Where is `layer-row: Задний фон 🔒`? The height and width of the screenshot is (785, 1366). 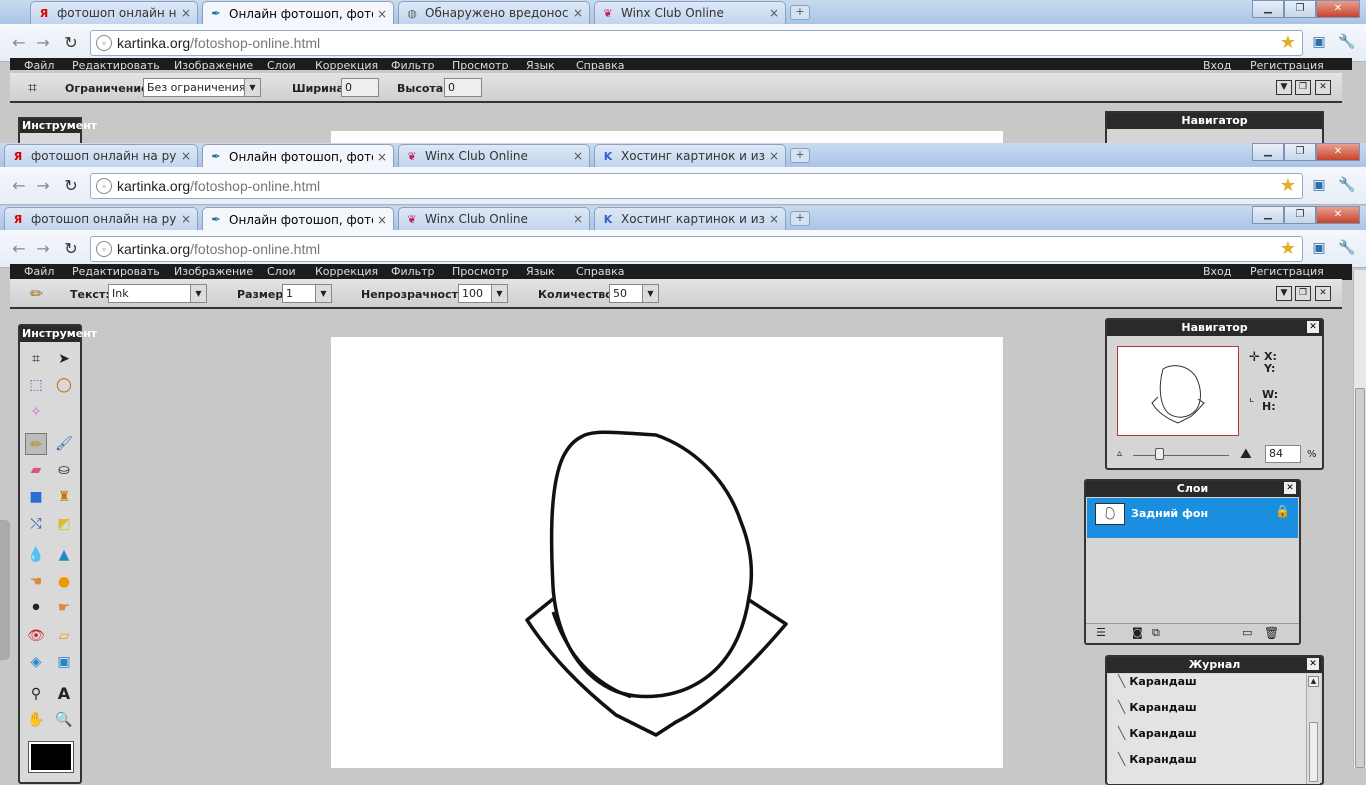
layer-row: Задний фон 🔒 is located at coordinates (1192, 518).